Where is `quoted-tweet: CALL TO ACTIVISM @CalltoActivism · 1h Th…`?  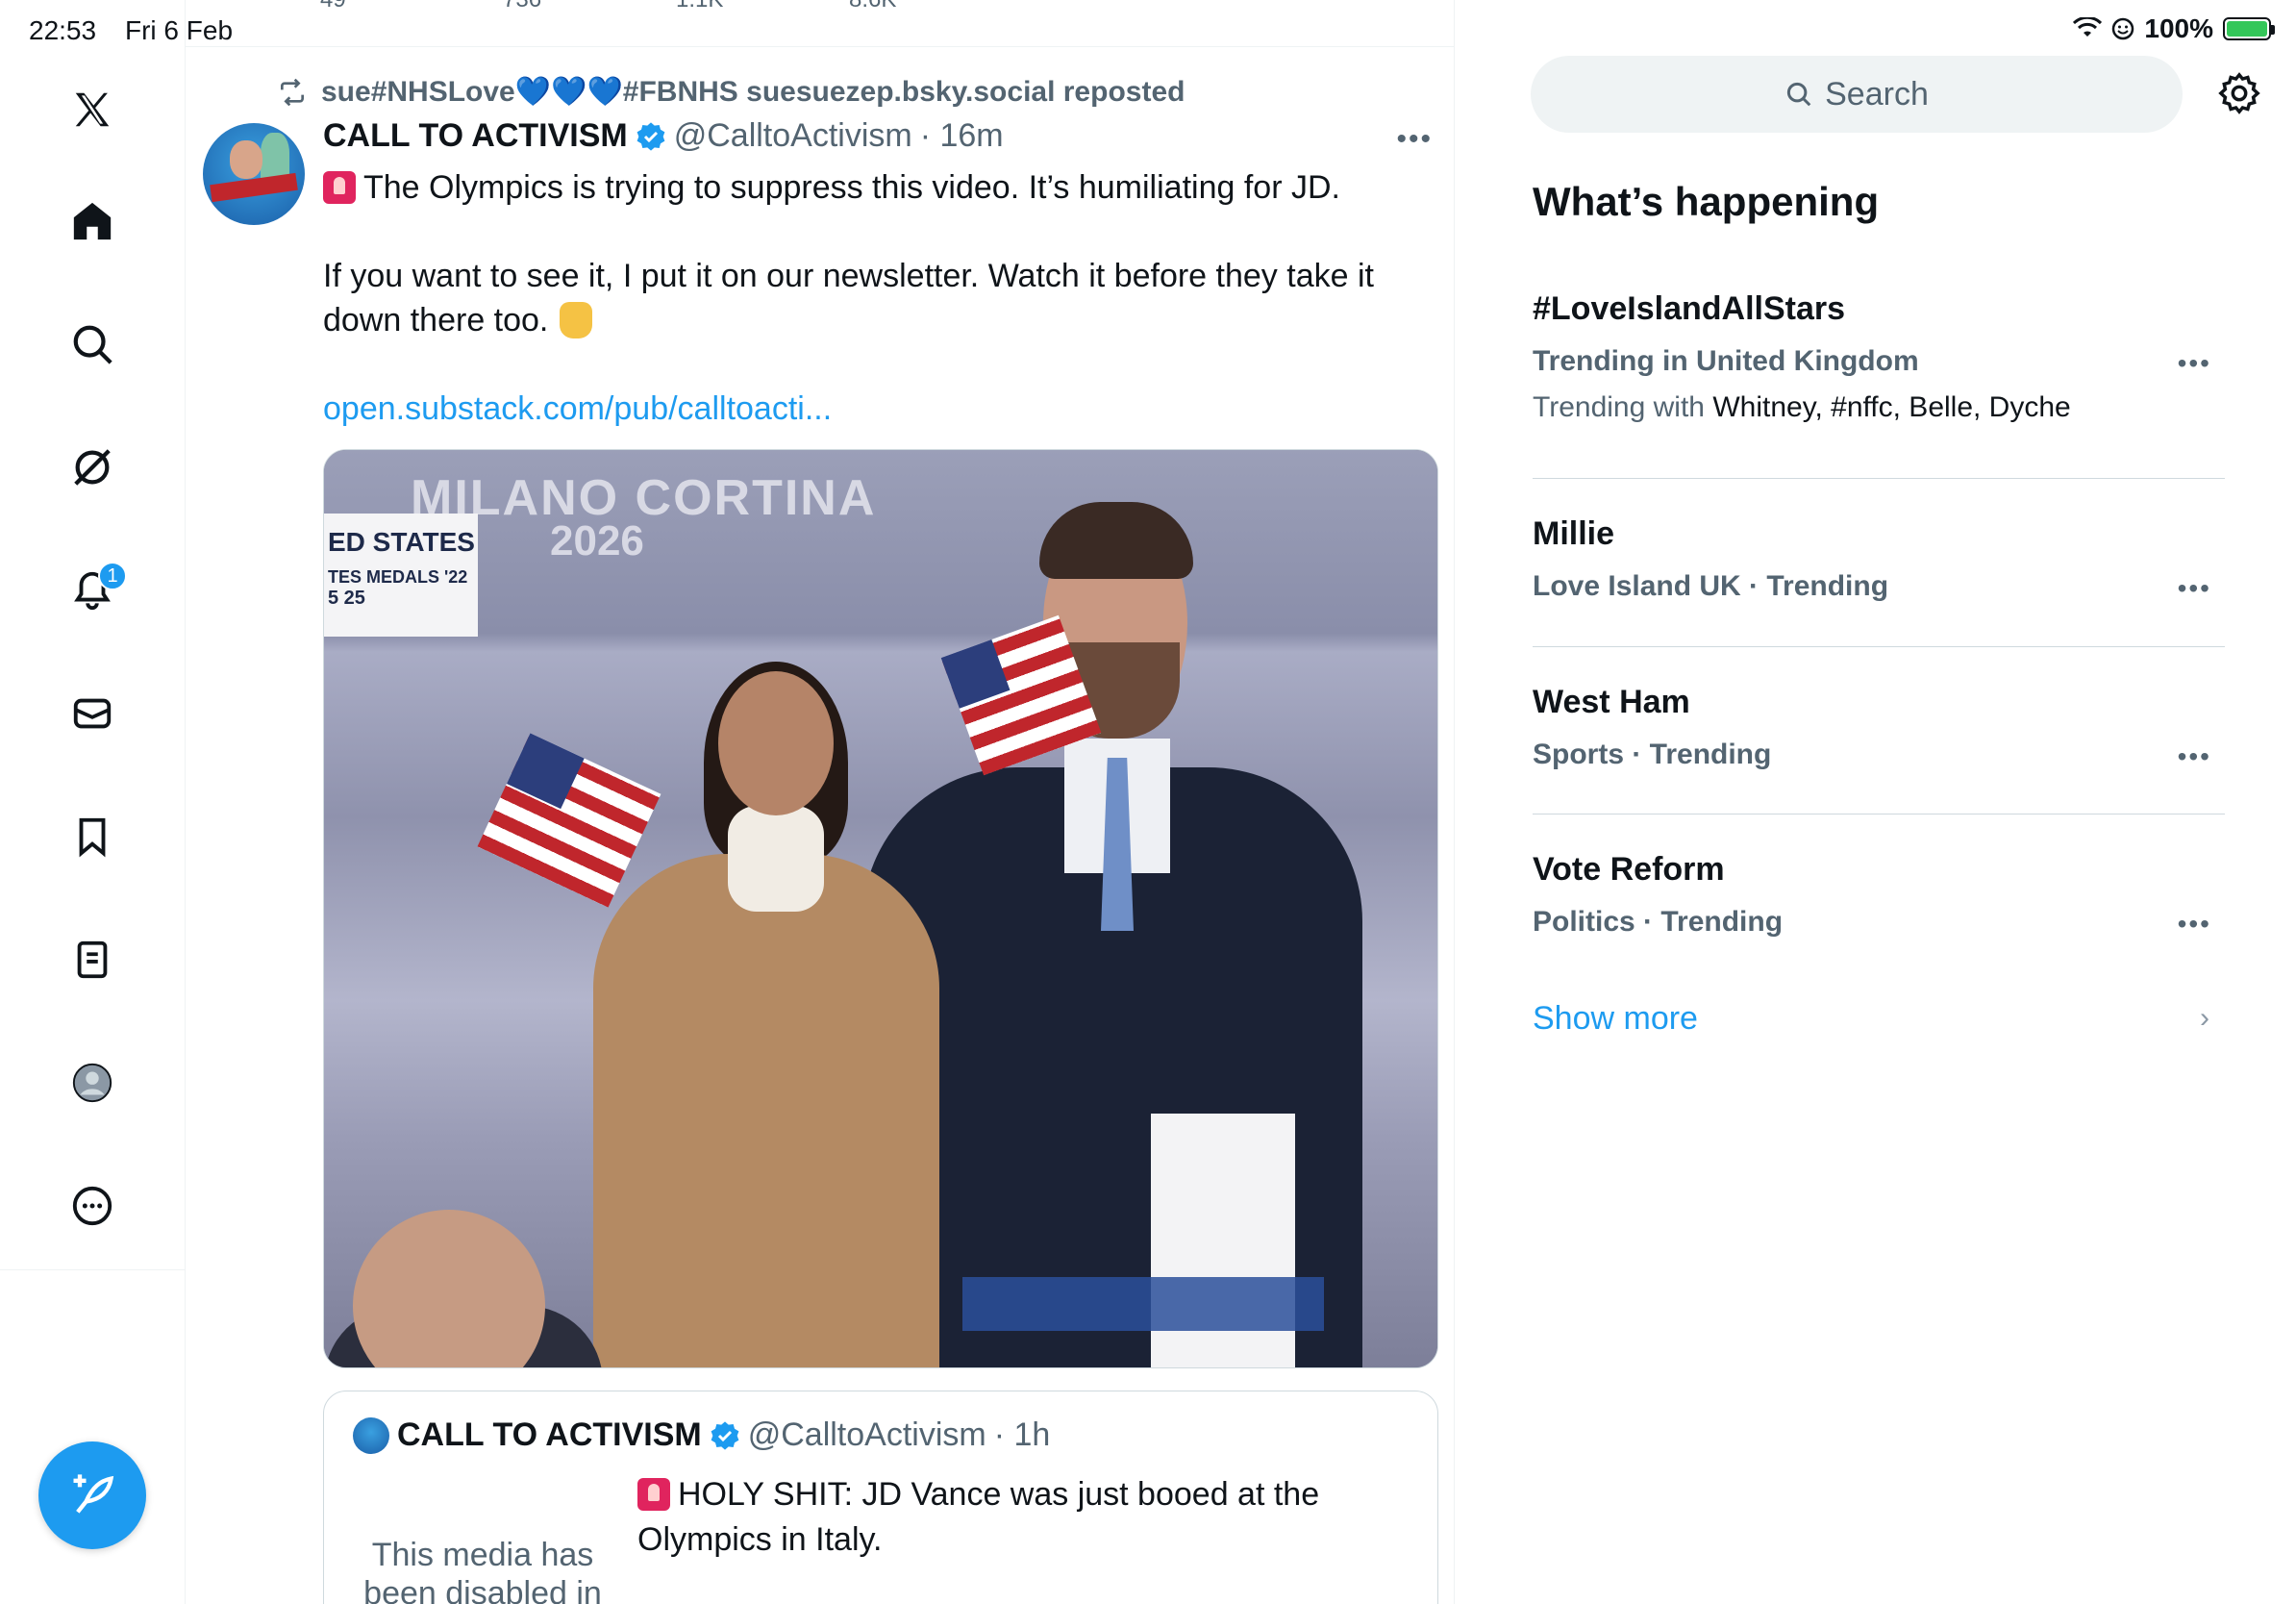 quoted-tweet: CALL TO ACTIVISM @CalltoActivism · 1h Th… is located at coordinates (880, 1497).